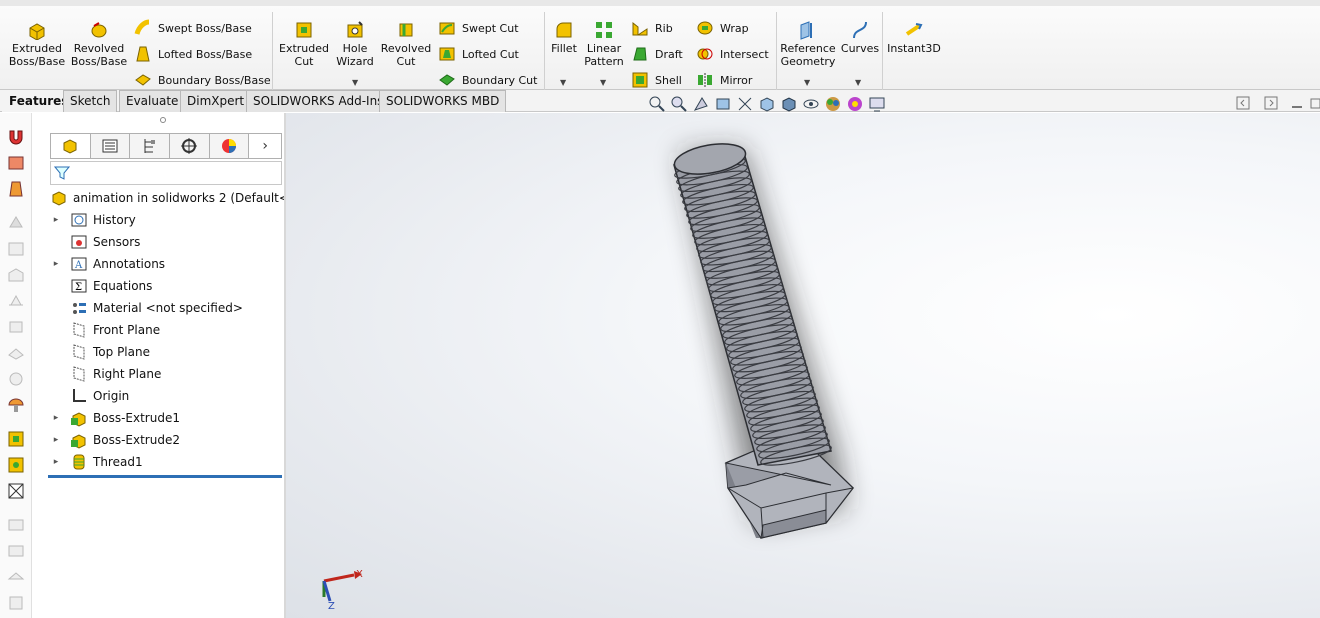  I want to click on tree-item-label: Equations, so click(123, 286).